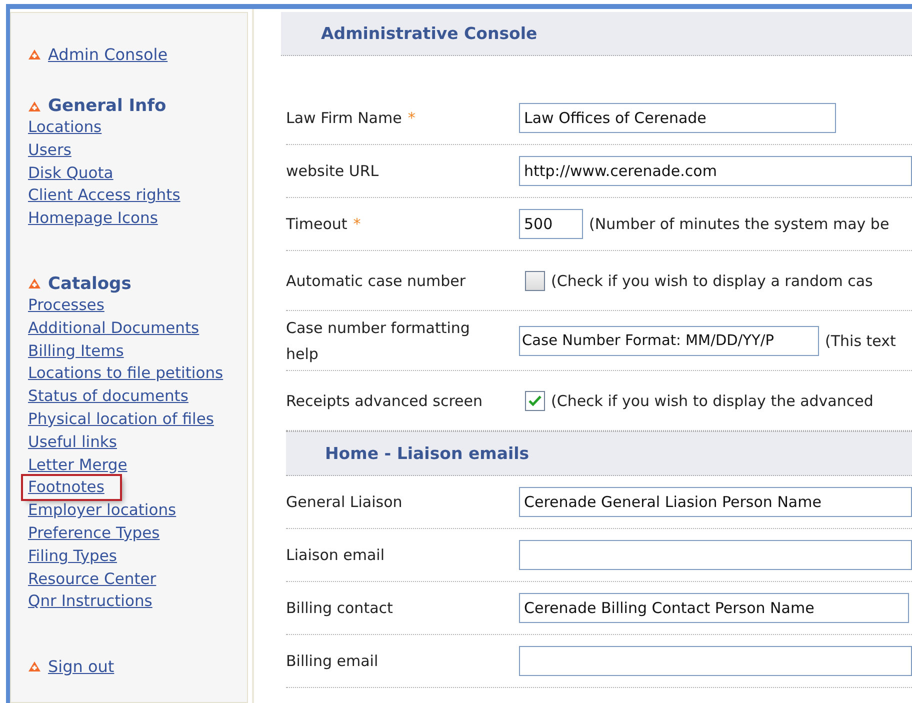 The height and width of the screenshot is (703, 912). What do you see at coordinates (126, 374) in the screenshot?
I see `sidebar-link: Locations to file petitions` at bounding box center [126, 374].